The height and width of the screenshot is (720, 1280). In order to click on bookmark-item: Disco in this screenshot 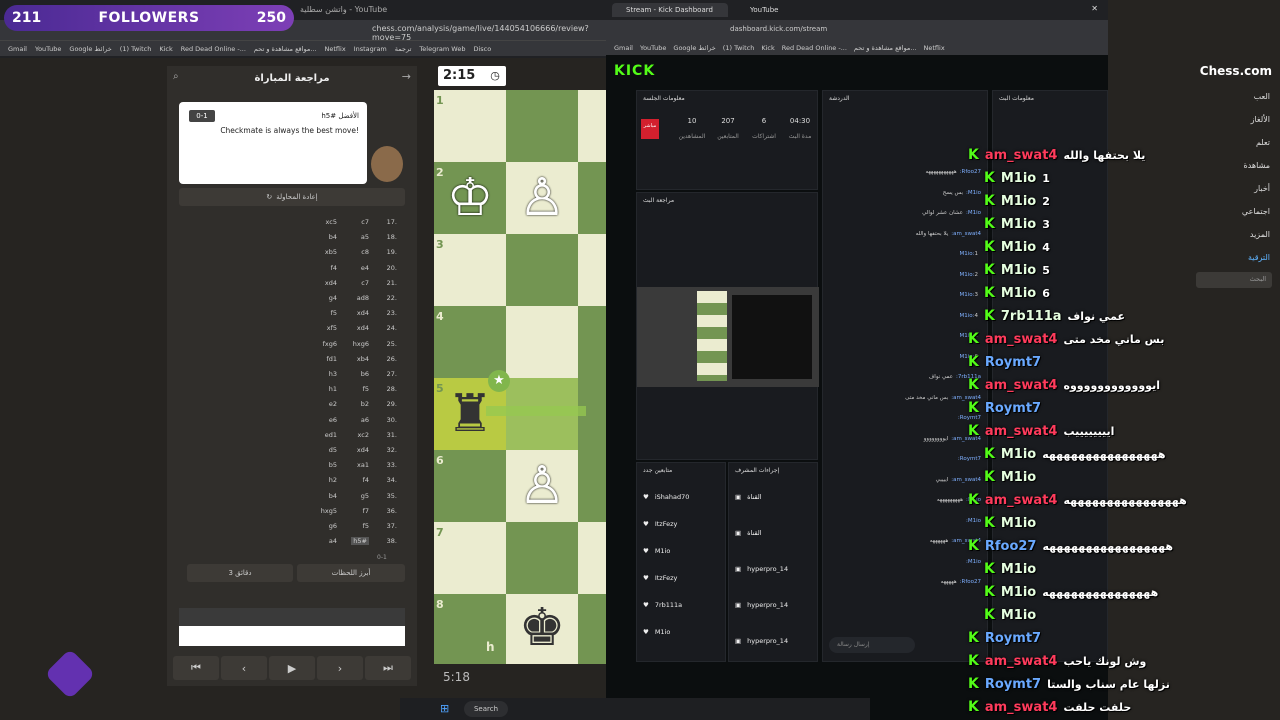, I will do `click(482, 49)`.